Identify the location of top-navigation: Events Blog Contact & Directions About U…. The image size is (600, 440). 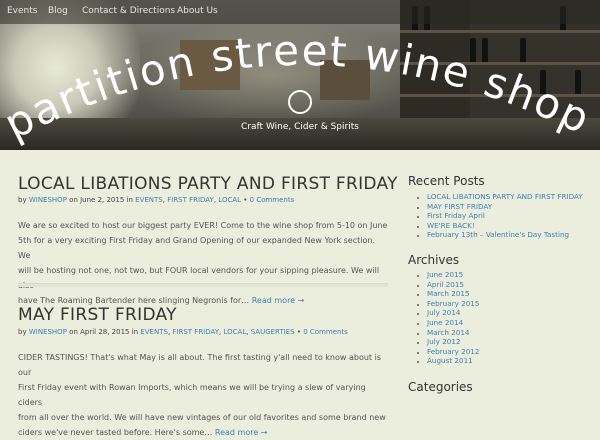
(300, 12).